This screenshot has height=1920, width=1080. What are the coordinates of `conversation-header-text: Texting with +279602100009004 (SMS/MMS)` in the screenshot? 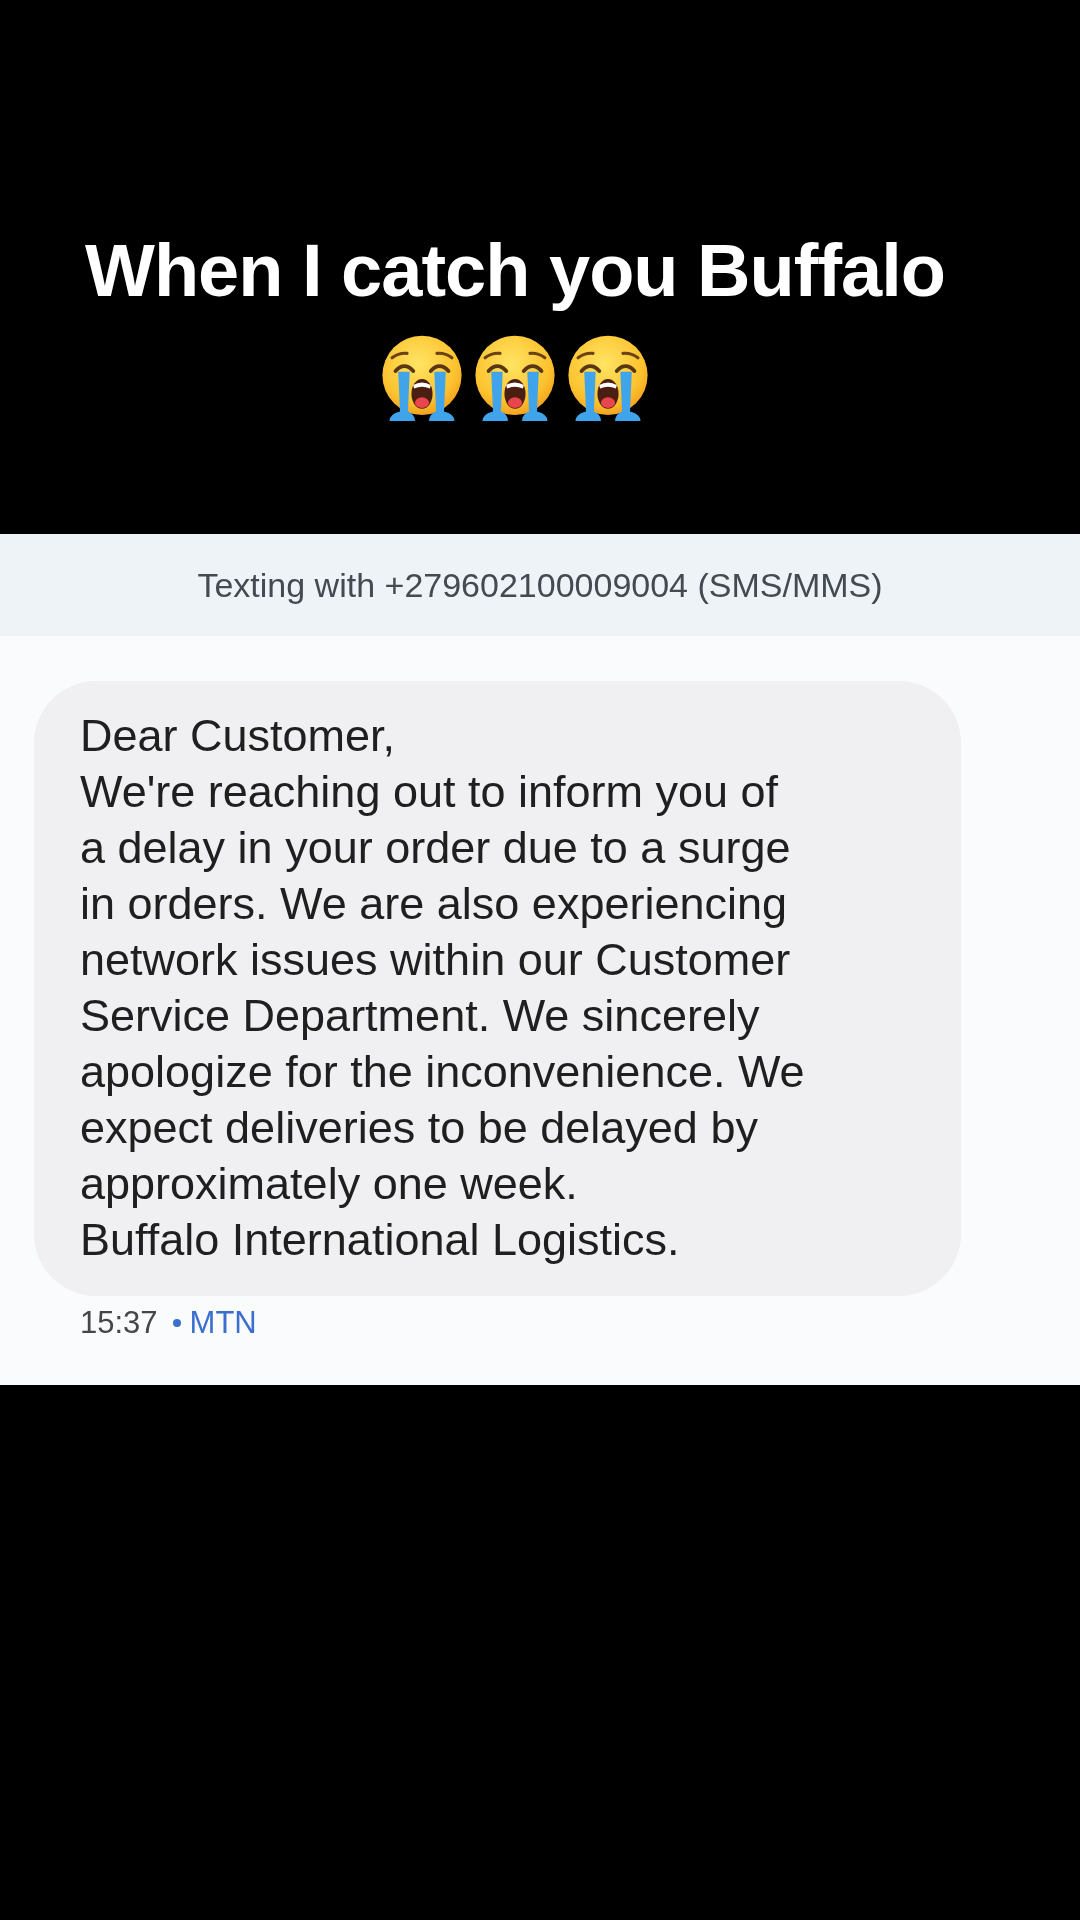 It's located at (540, 585).